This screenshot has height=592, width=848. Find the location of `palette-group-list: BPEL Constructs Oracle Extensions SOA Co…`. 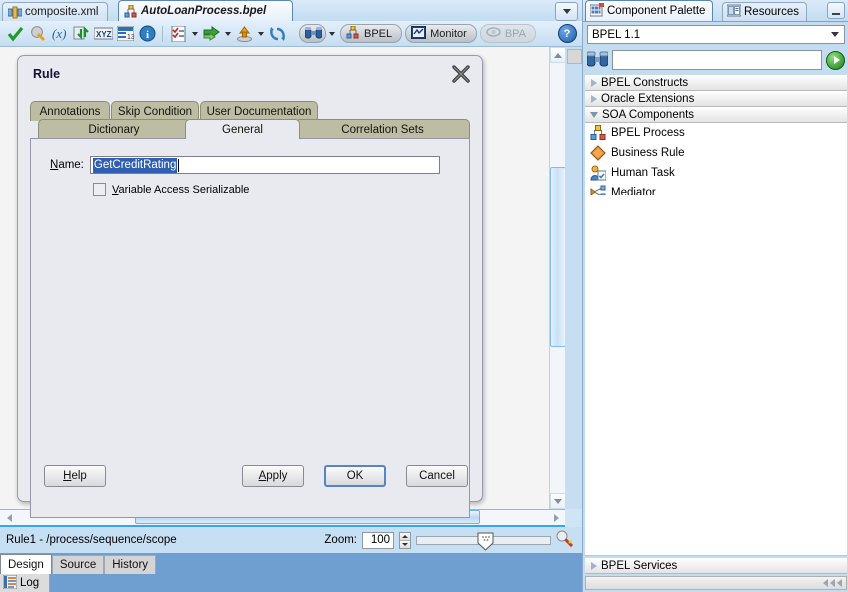

palette-group-list: BPEL Constructs Oracle Extensions SOA Co… is located at coordinates (716, 139).